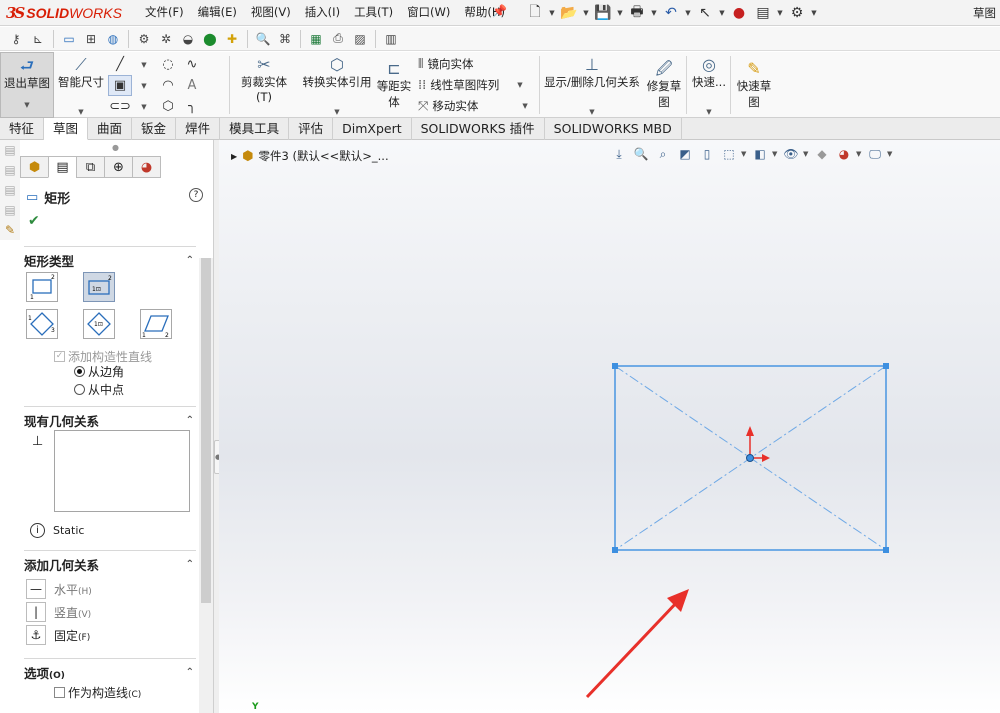  Describe the element at coordinates (192, 64) in the screenshot. I see `spline-icon: ∿` at that location.